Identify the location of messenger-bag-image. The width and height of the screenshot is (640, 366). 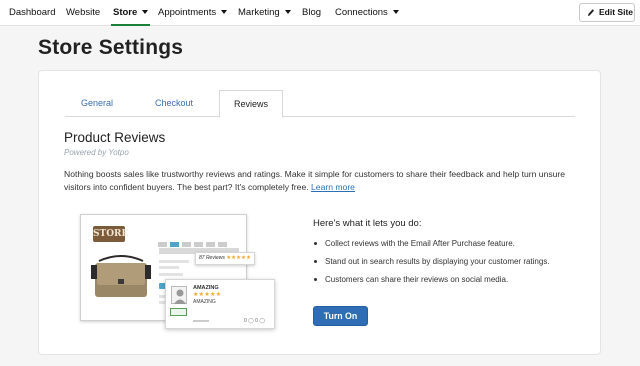
(121, 276).